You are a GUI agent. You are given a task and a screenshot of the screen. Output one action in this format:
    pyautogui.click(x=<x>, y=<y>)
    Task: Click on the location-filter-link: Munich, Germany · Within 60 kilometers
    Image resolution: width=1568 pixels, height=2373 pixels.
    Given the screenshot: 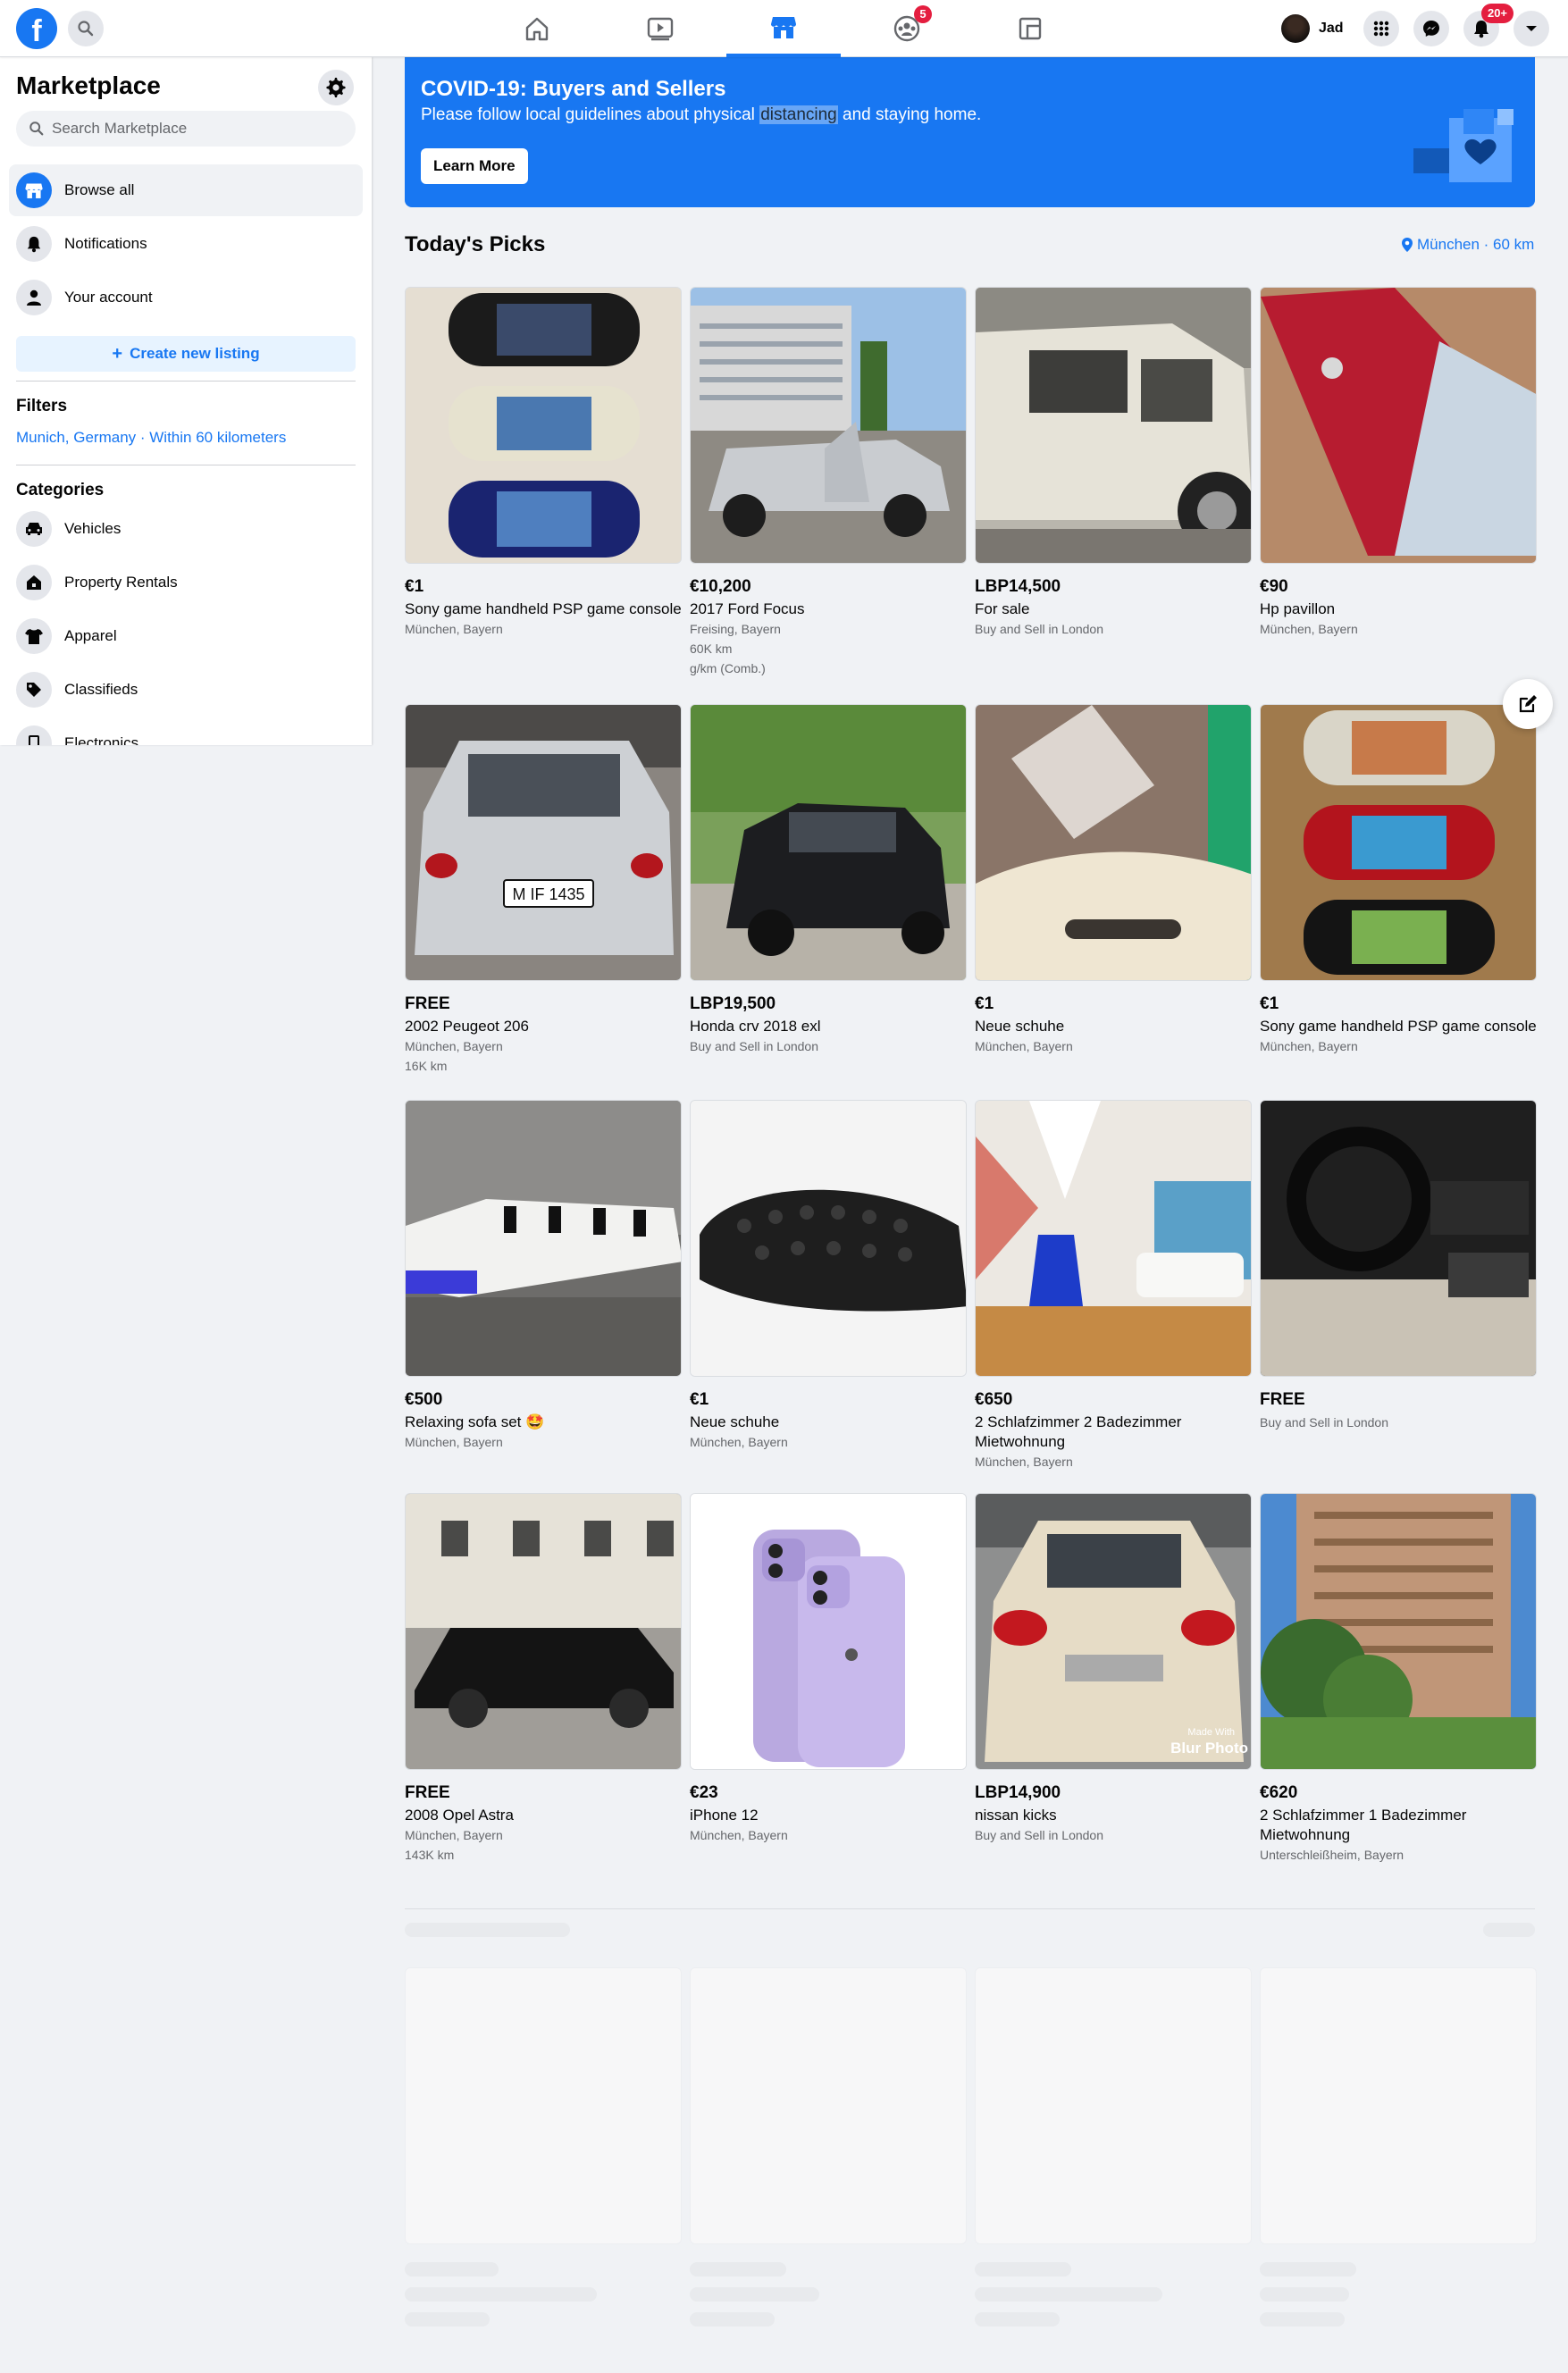 What is the action you would take?
    pyautogui.click(x=151, y=438)
    